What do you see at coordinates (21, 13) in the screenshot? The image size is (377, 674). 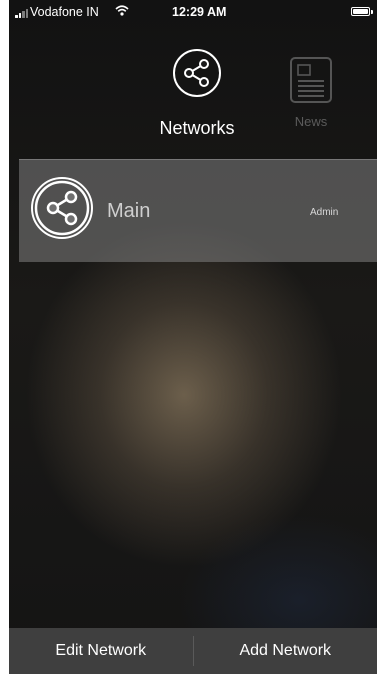 I see `signal-icon` at bounding box center [21, 13].